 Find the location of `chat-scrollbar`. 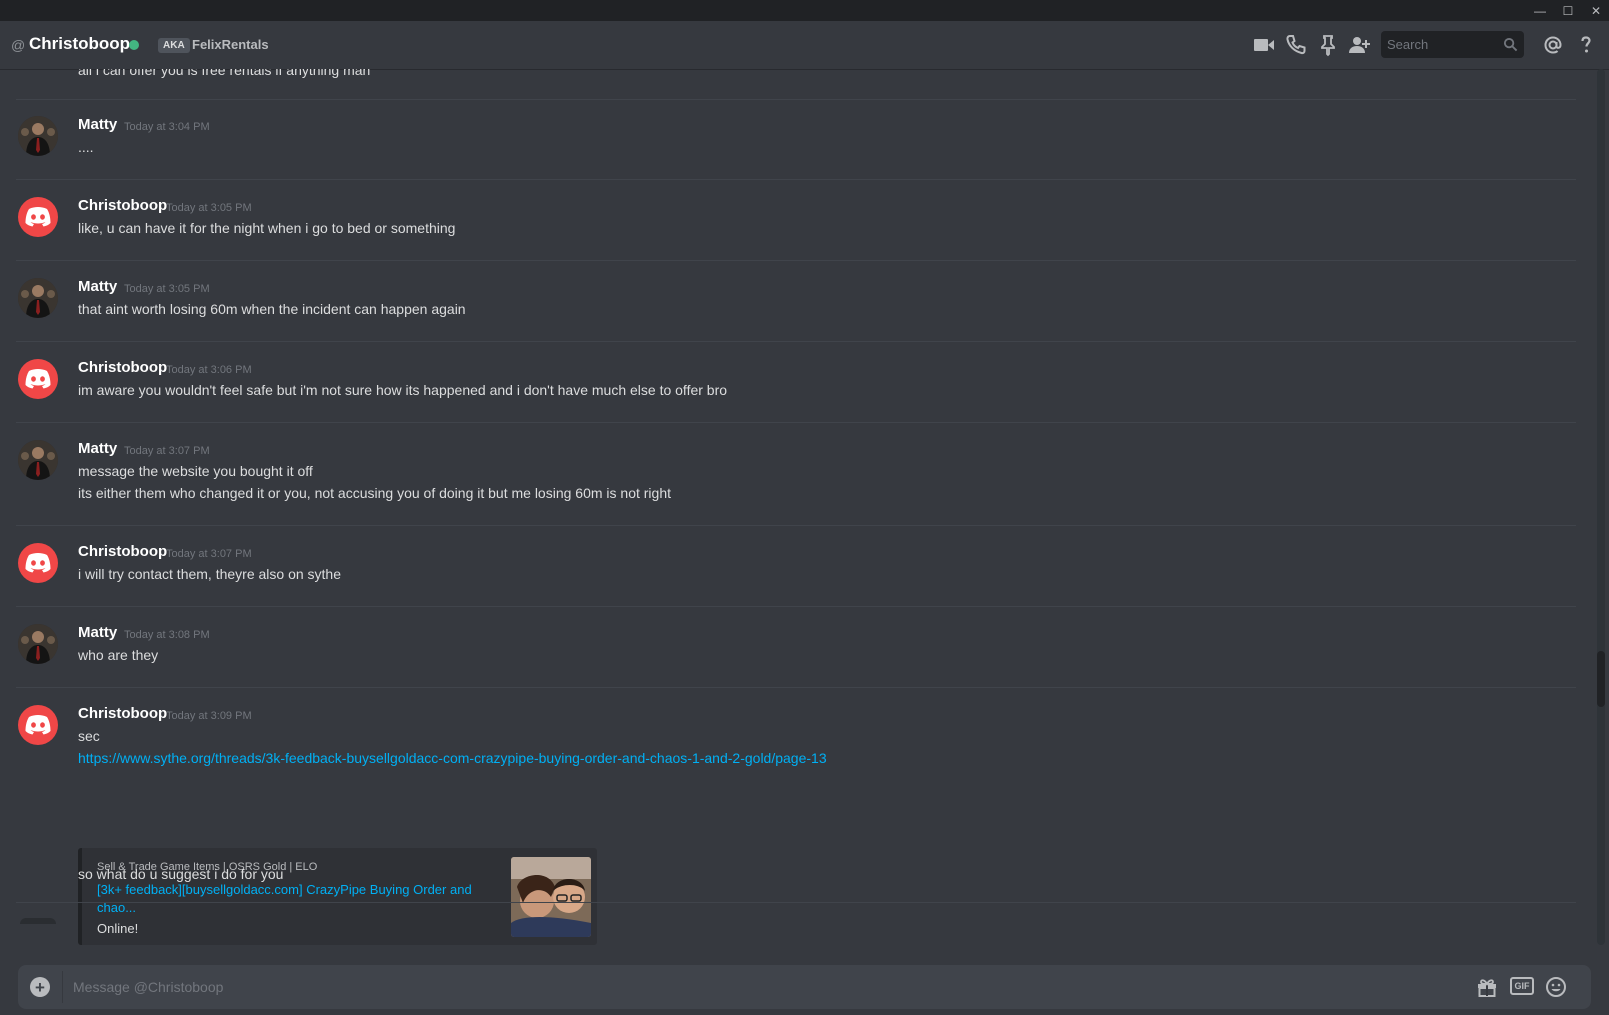

chat-scrollbar is located at coordinates (1601, 507).